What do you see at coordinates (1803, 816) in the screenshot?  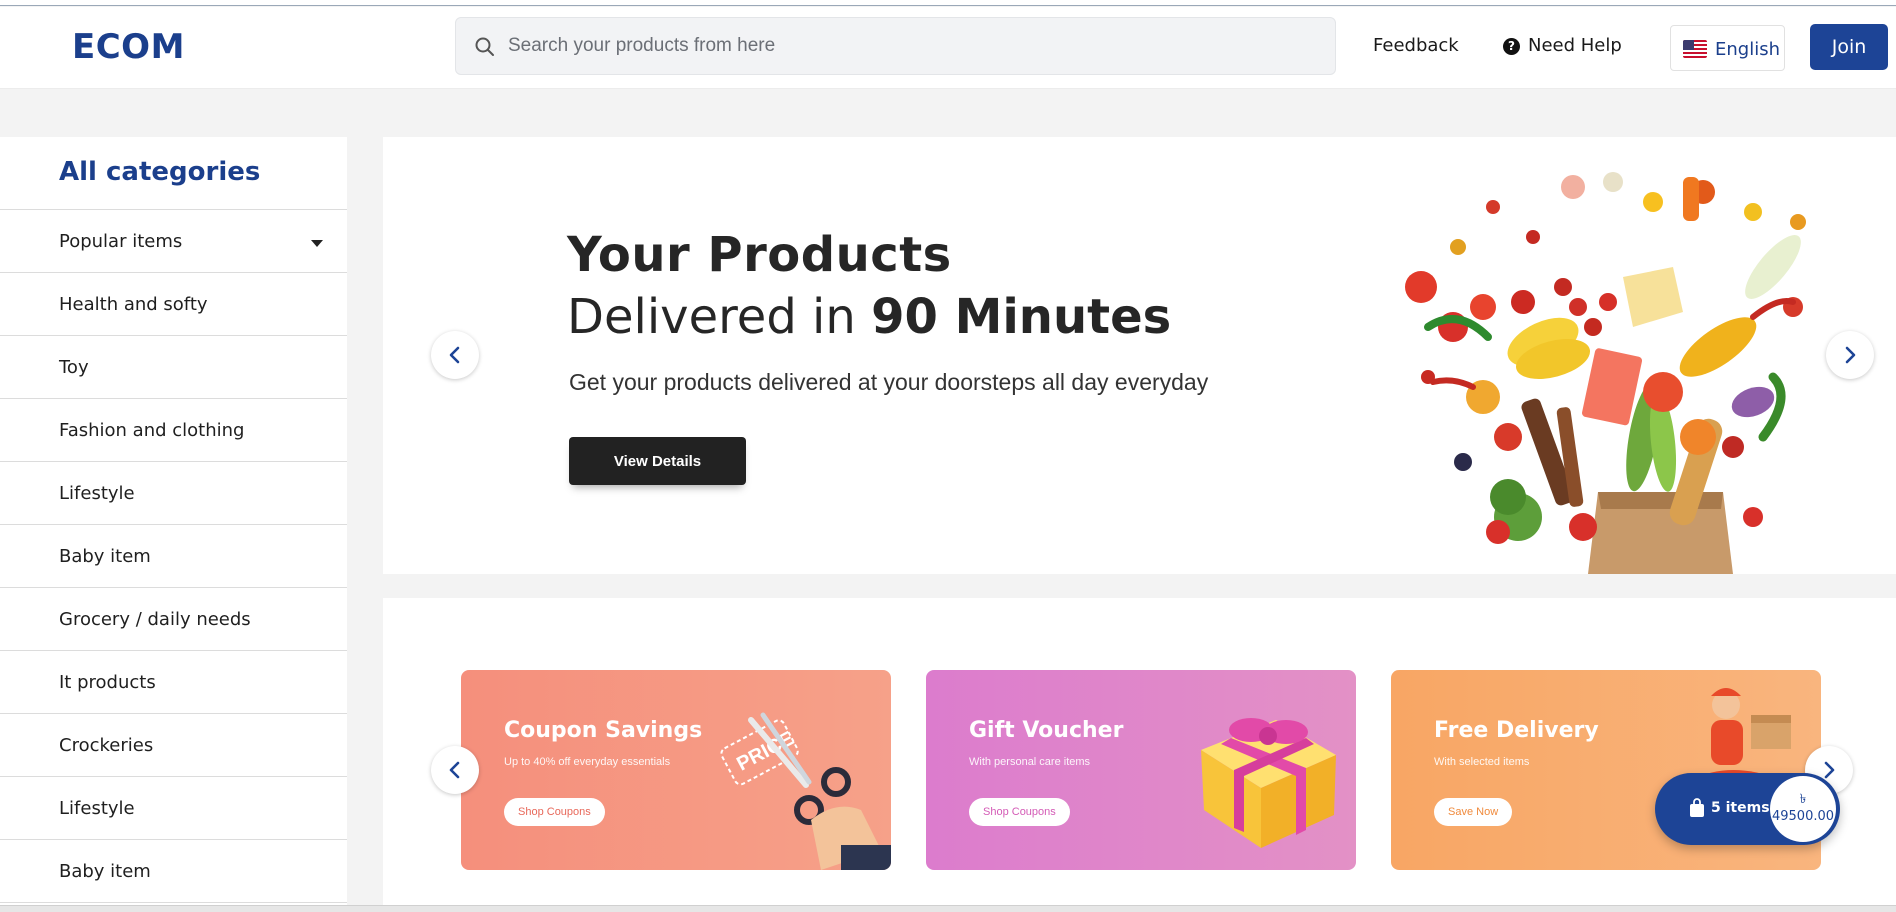 I see `cart-amount: 49500.00` at bounding box center [1803, 816].